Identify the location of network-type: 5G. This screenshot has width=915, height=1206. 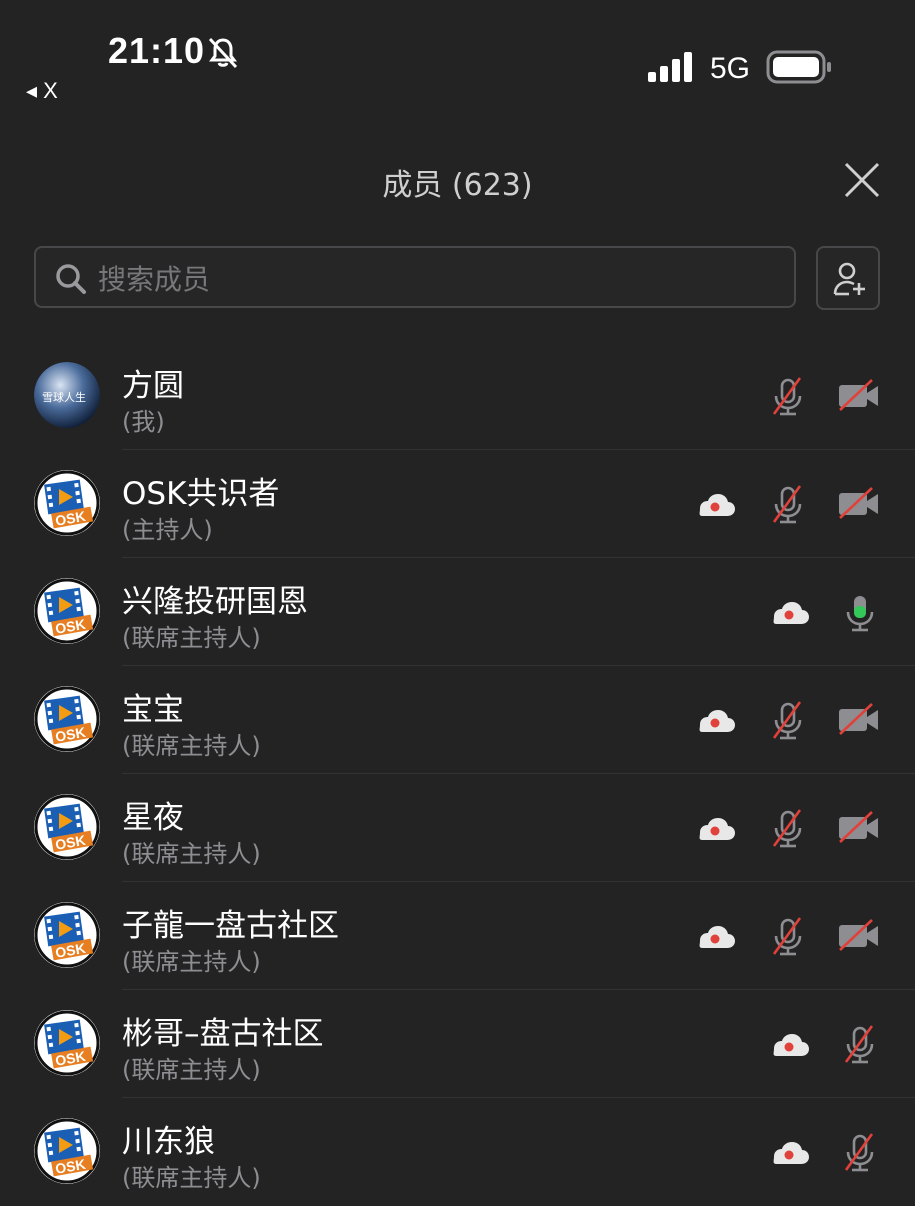
(730, 68).